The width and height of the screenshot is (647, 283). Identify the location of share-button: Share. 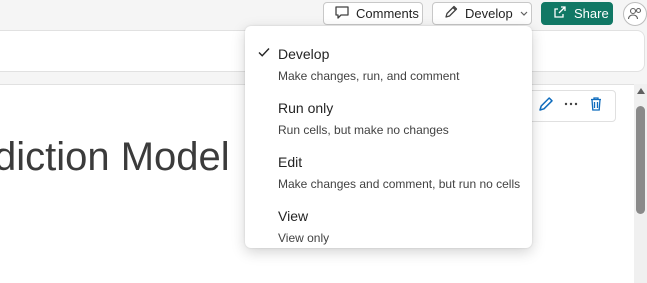
(577, 13).